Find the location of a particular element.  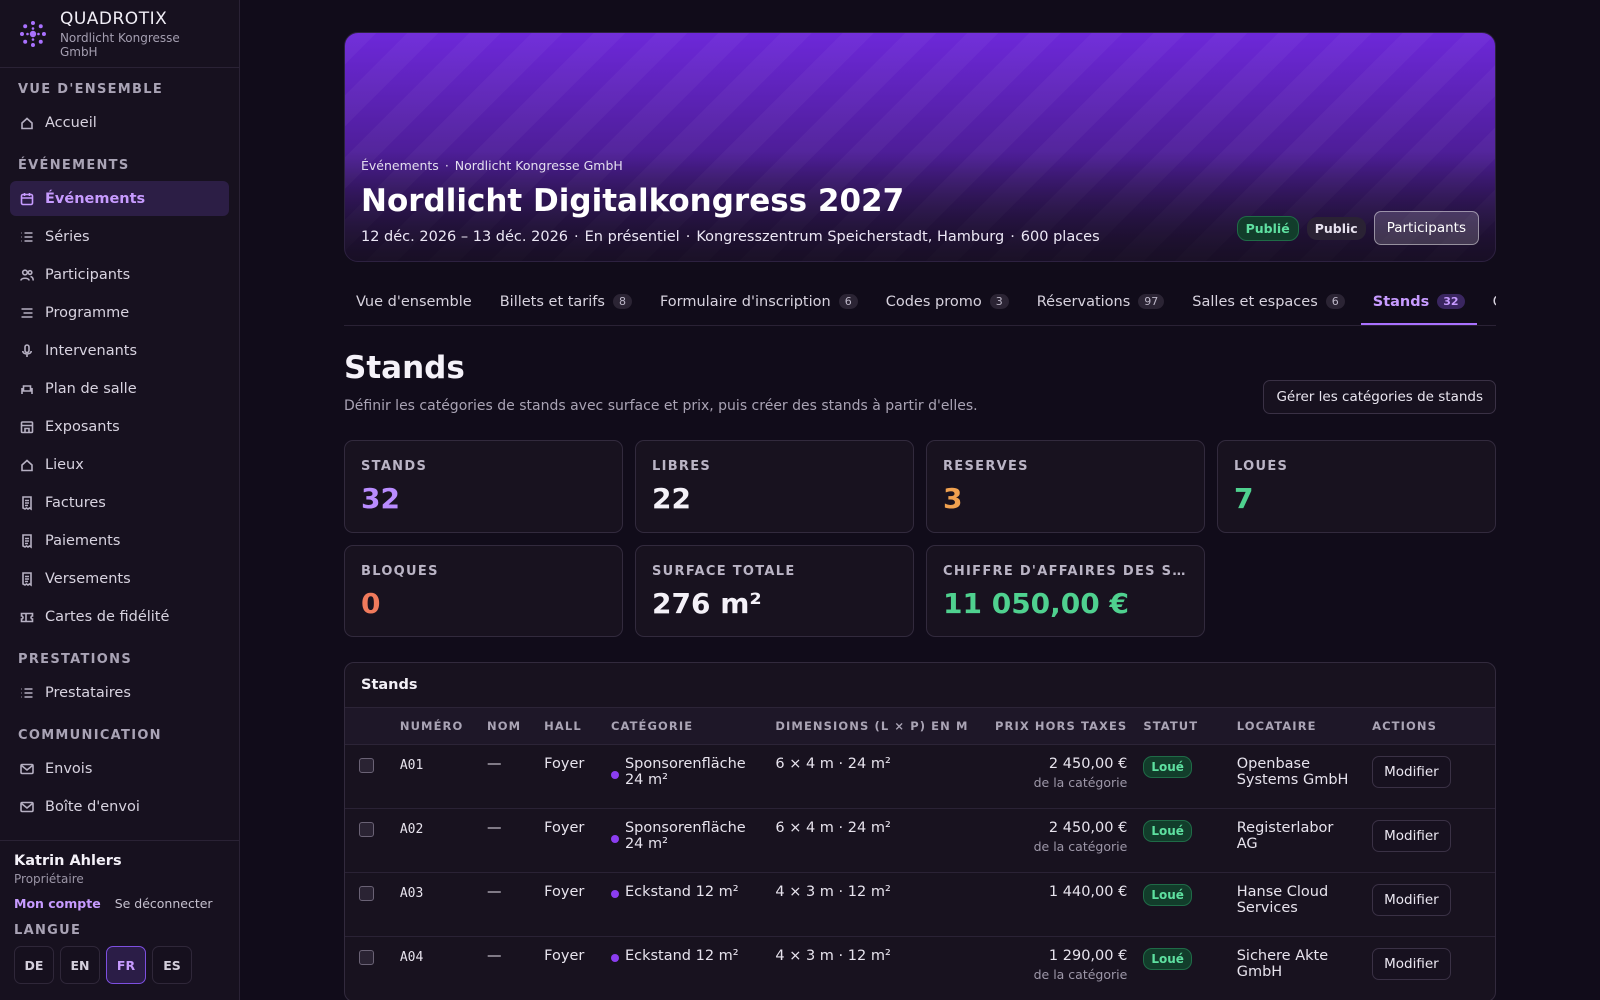

tab-objet: Objet is located at coordinates (1488, 301).